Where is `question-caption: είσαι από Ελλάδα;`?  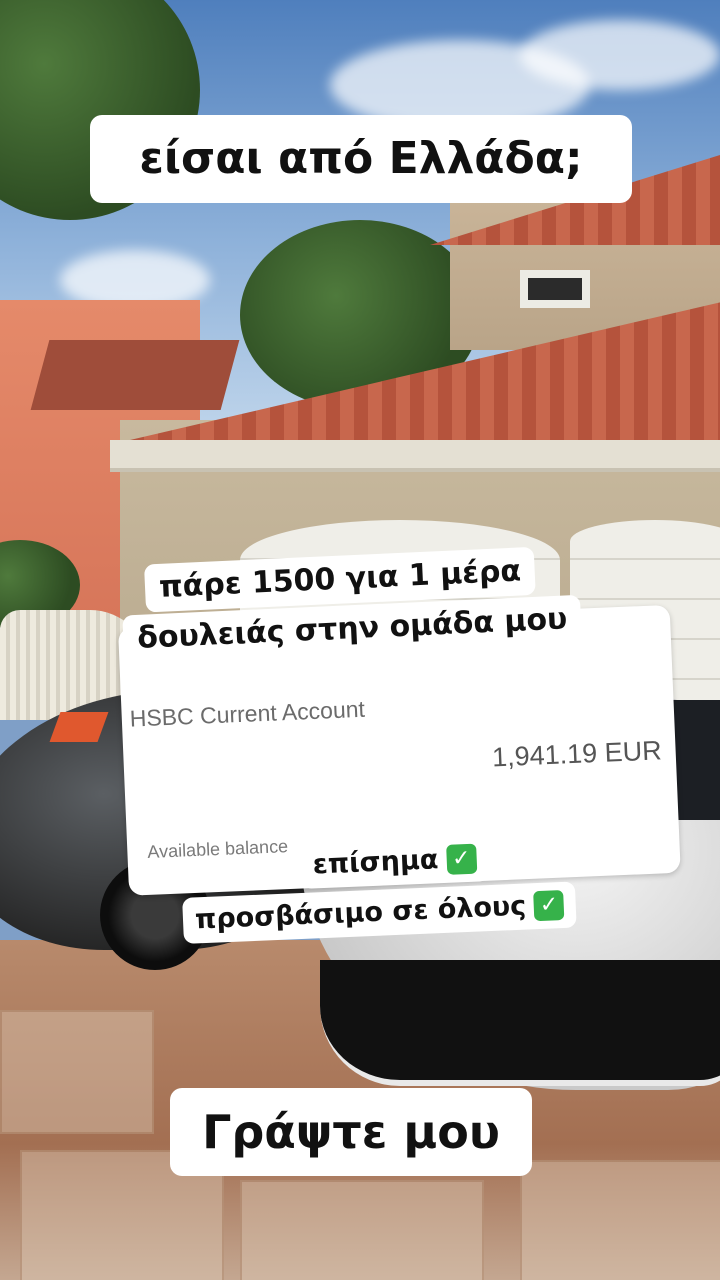 question-caption: είσαι από Ελλάδα; is located at coordinates (361, 159).